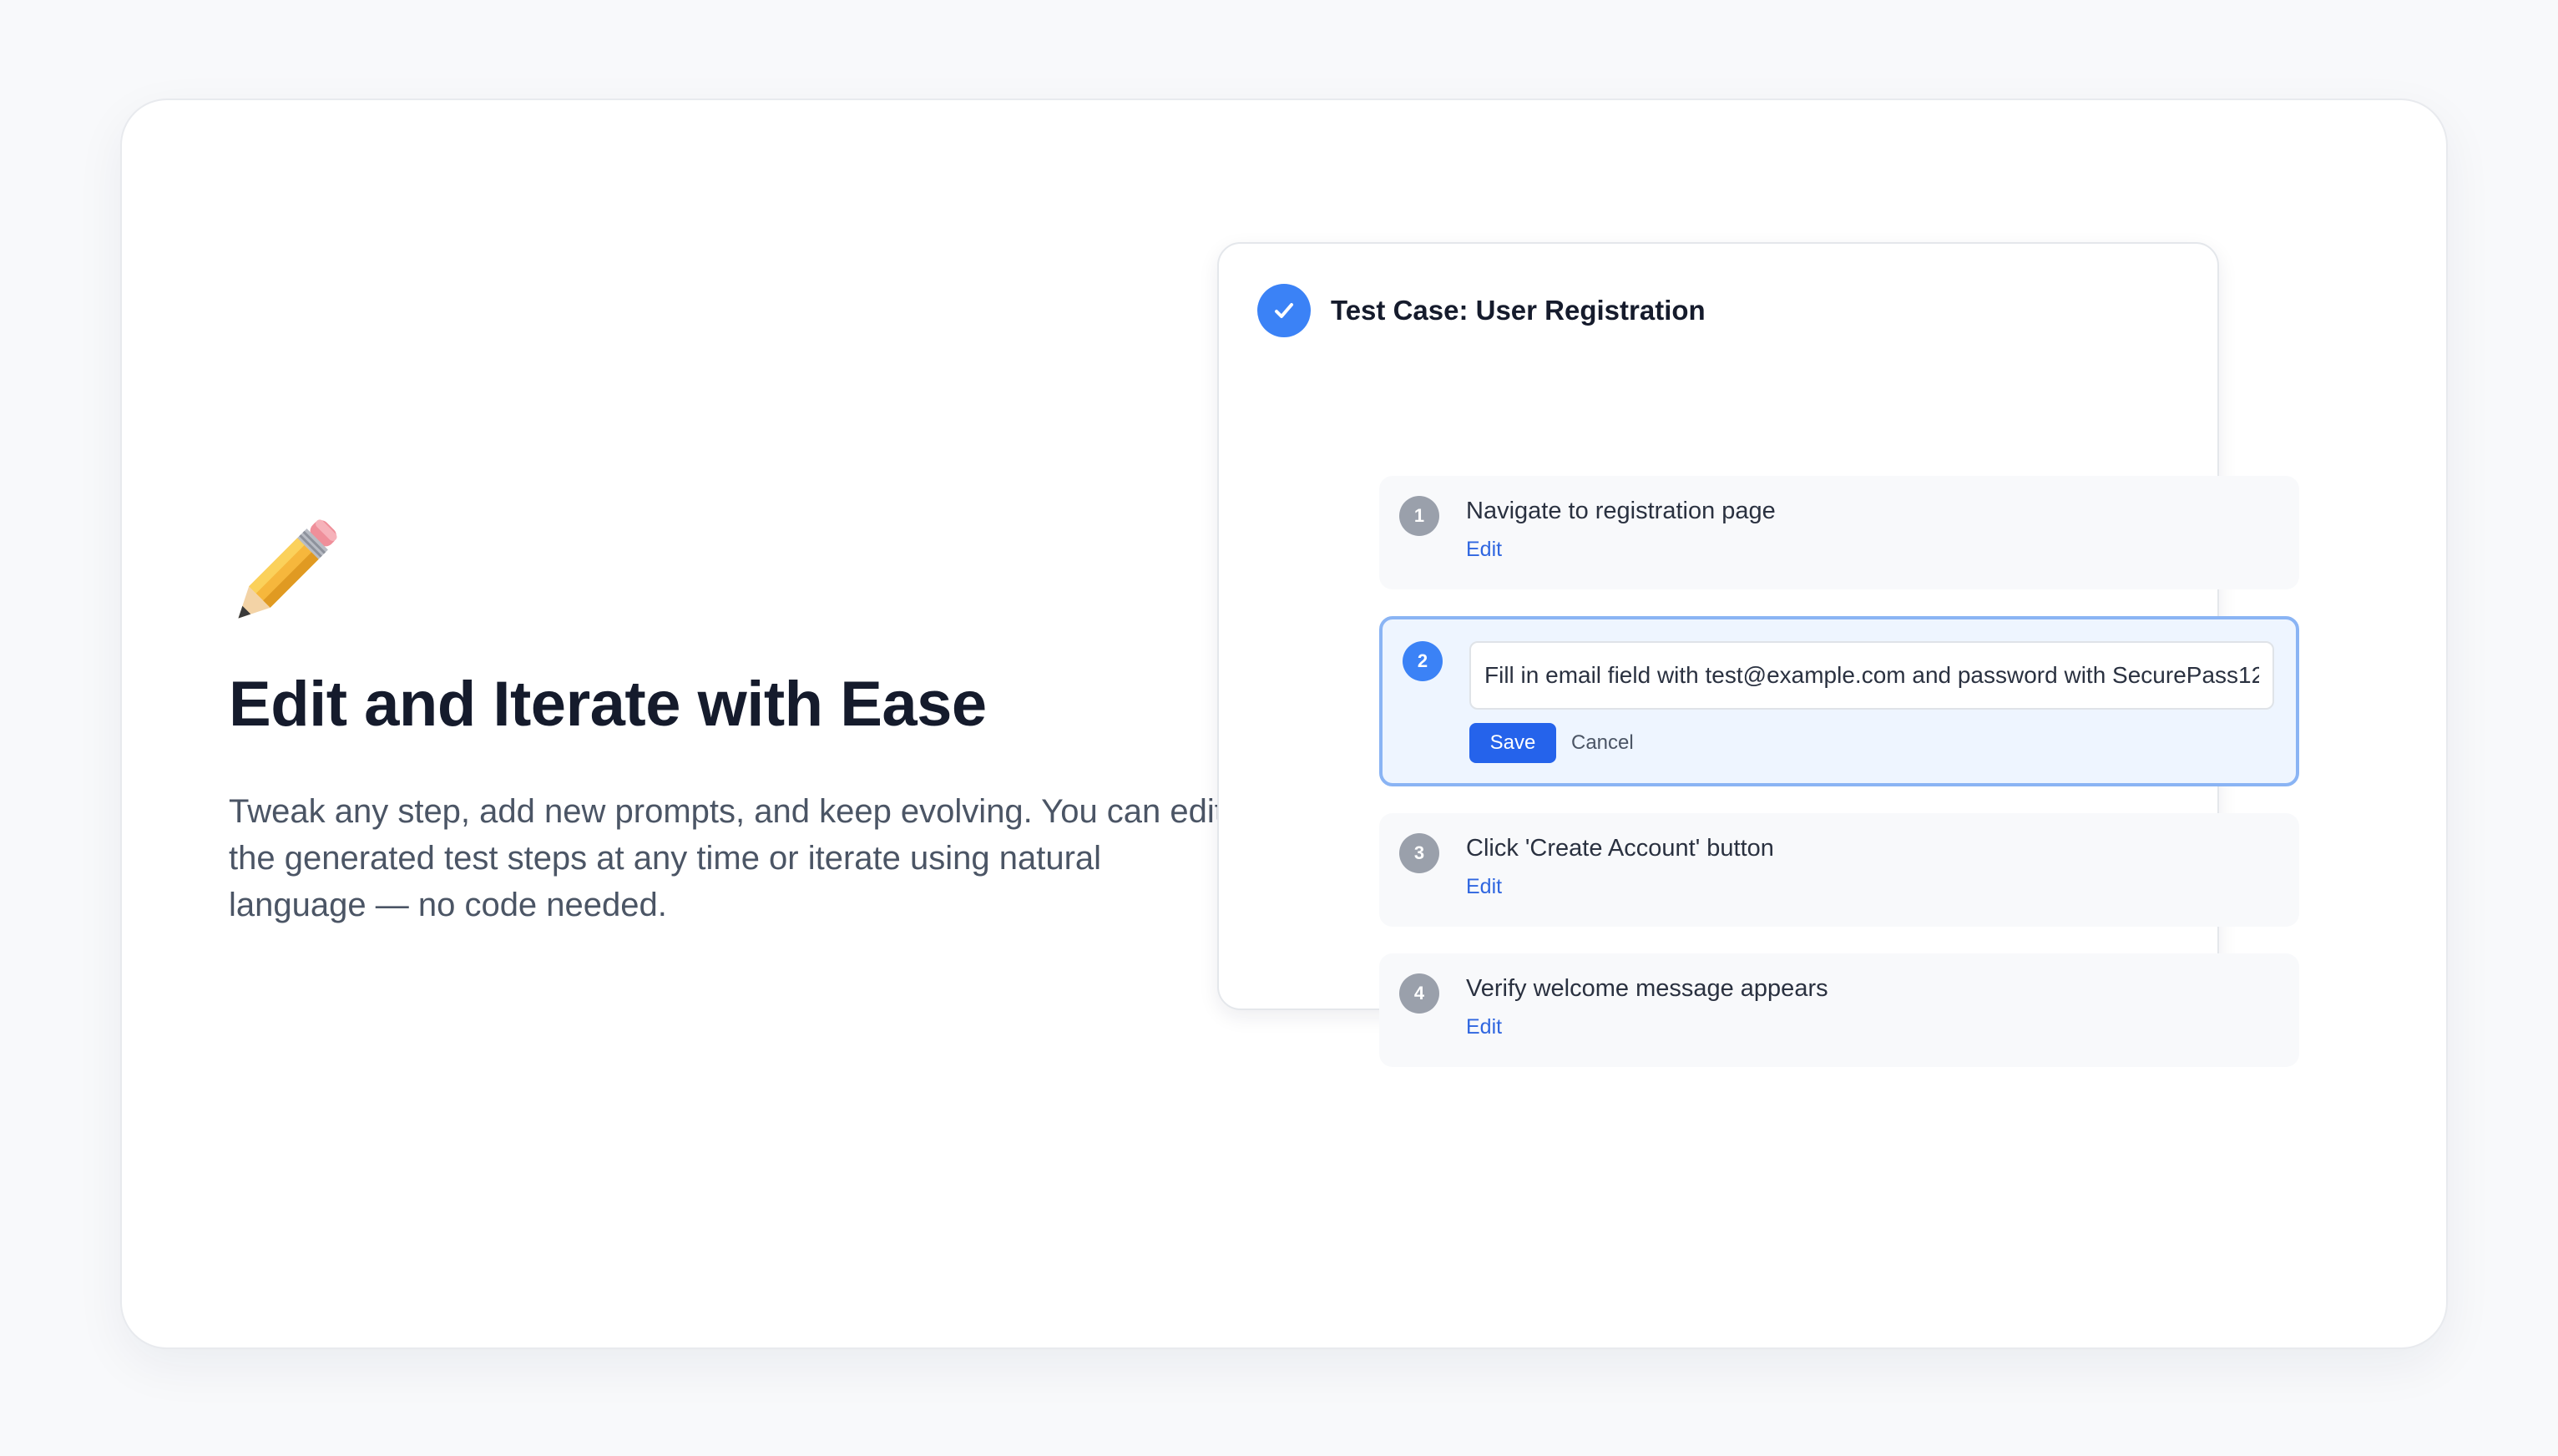 Image resolution: width=2558 pixels, height=1456 pixels. I want to click on step-text: Verify welcome message appears, so click(1647, 988).